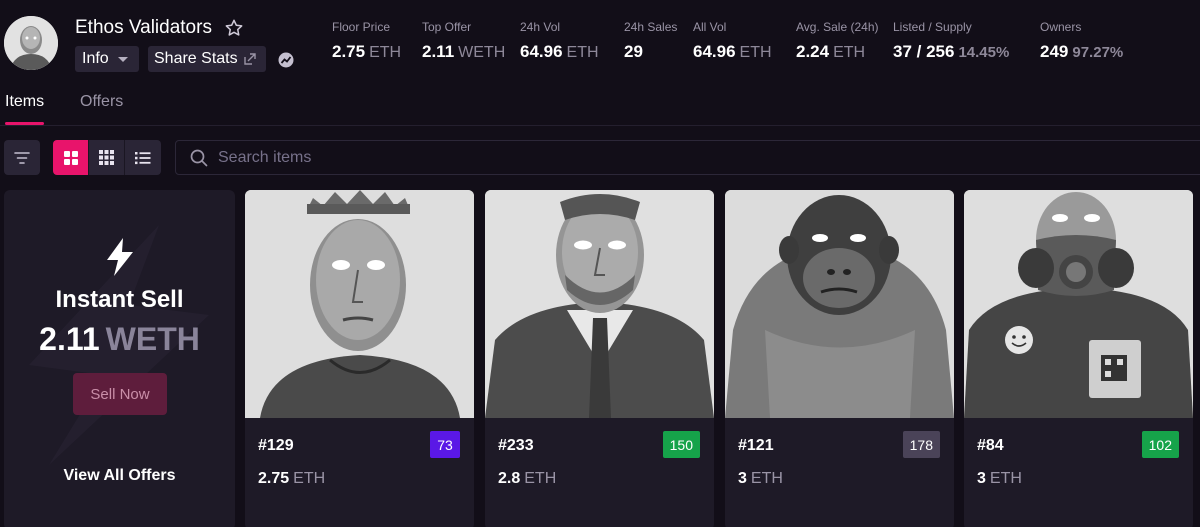 Image resolution: width=1200 pixels, height=527 pixels. What do you see at coordinates (292, 478) in the screenshot?
I see `nft-price: 2.75 ETH` at bounding box center [292, 478].